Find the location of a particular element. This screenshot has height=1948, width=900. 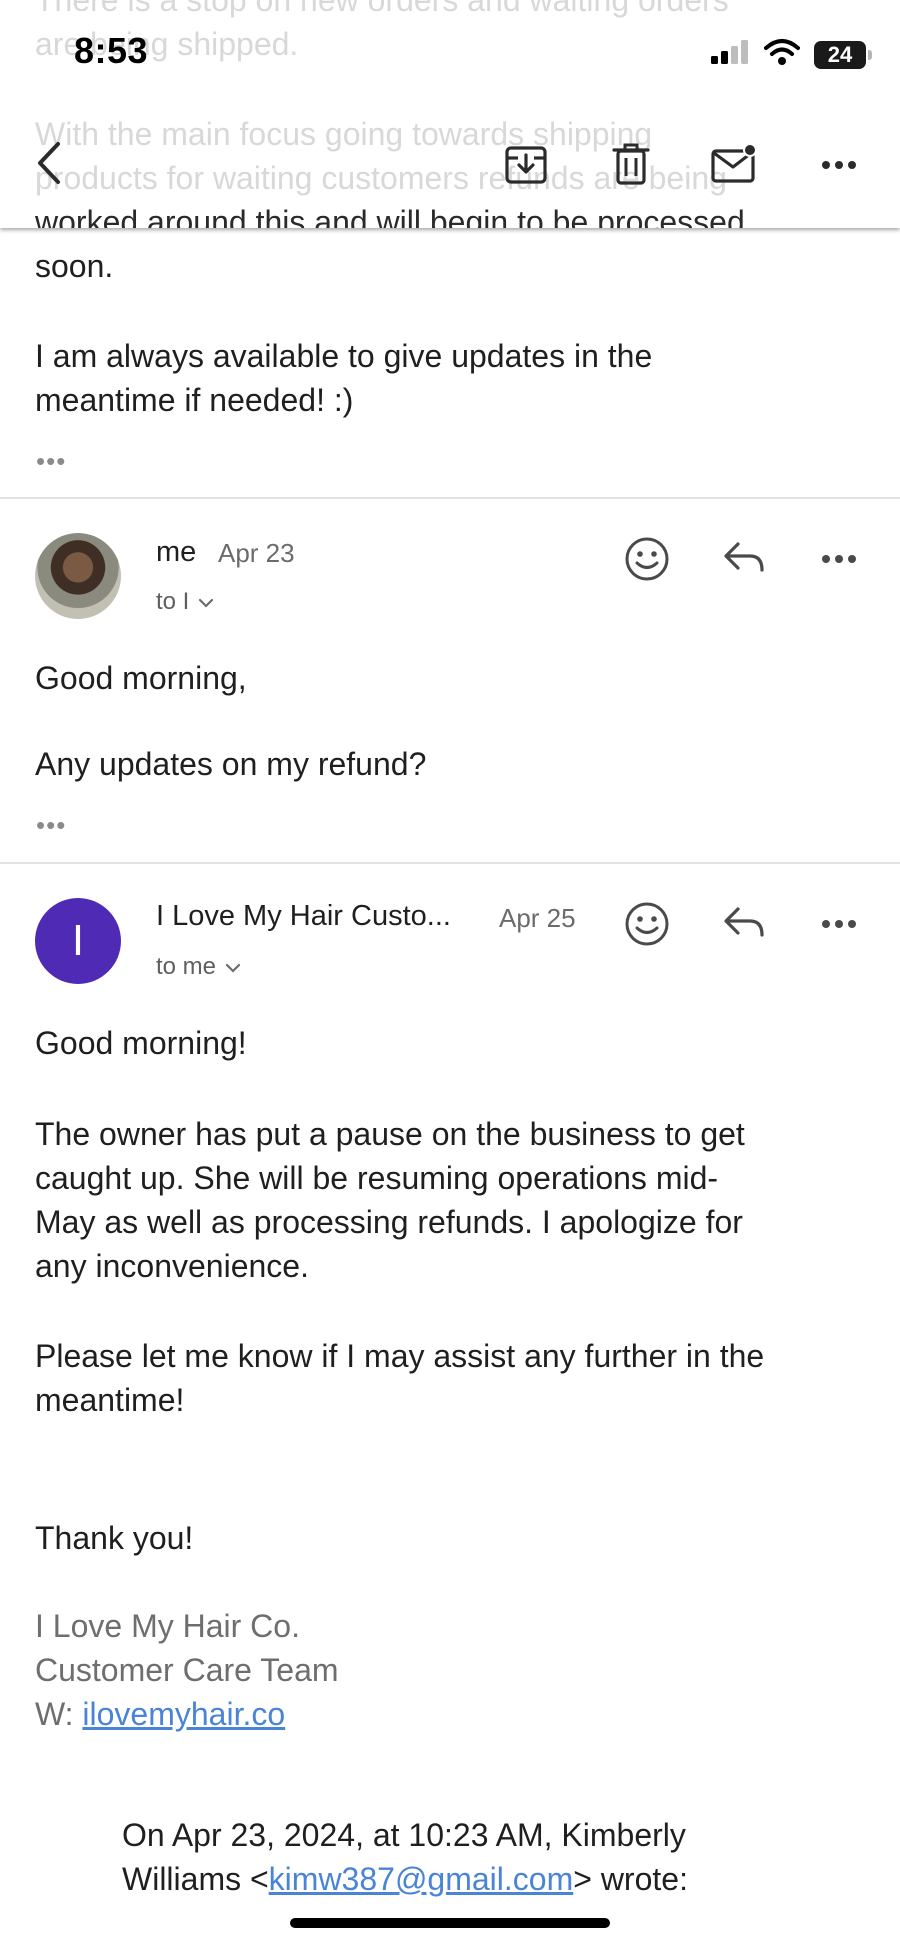

archive-icon is located at coordinates (526, 166).